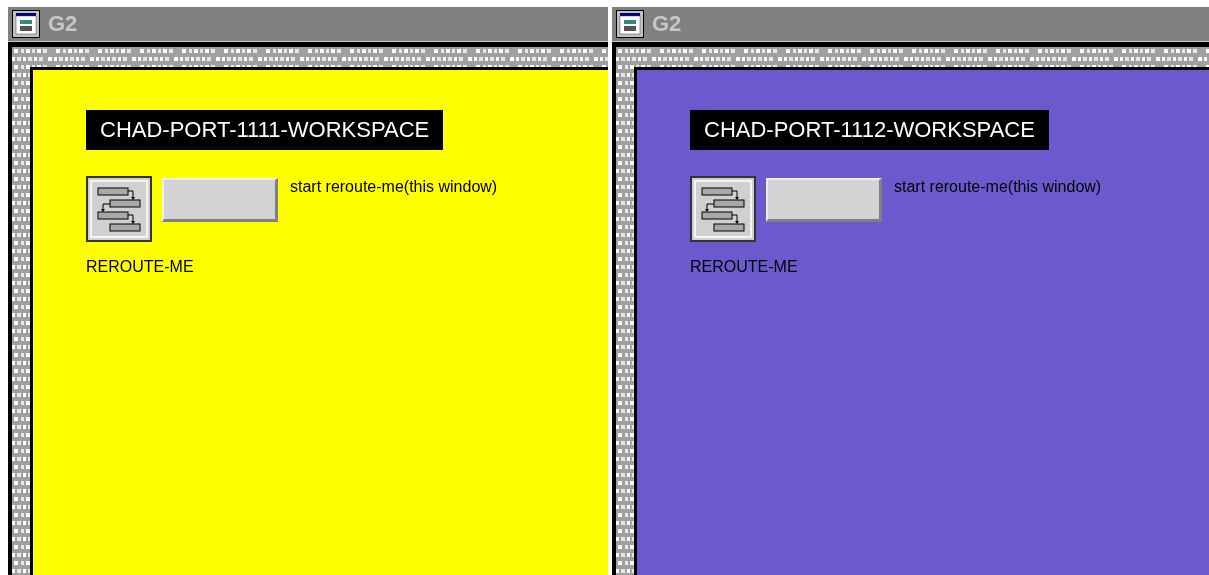 The image size is (1209, 575). I want to click on workspace-title: CHAD-PORT-1112-WORKSPACE, so click(869, 130).